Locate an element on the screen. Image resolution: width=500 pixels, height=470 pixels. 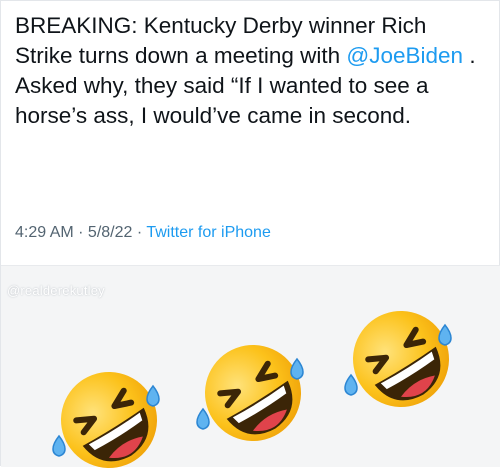
tweet-source-link: Twitter for iPhone is located at coordinates (208, 232).